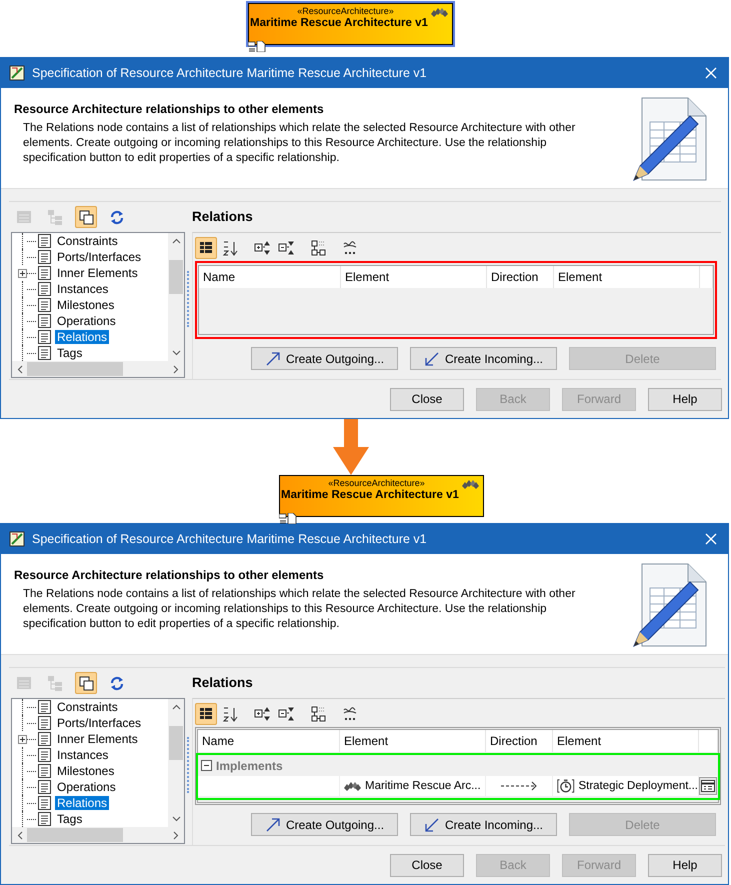 The width and height of the screenshot is (731, 885). Describe the element at coordinates (223, 683) in the screenshot. I see `relations-heading: Relations` at that location.